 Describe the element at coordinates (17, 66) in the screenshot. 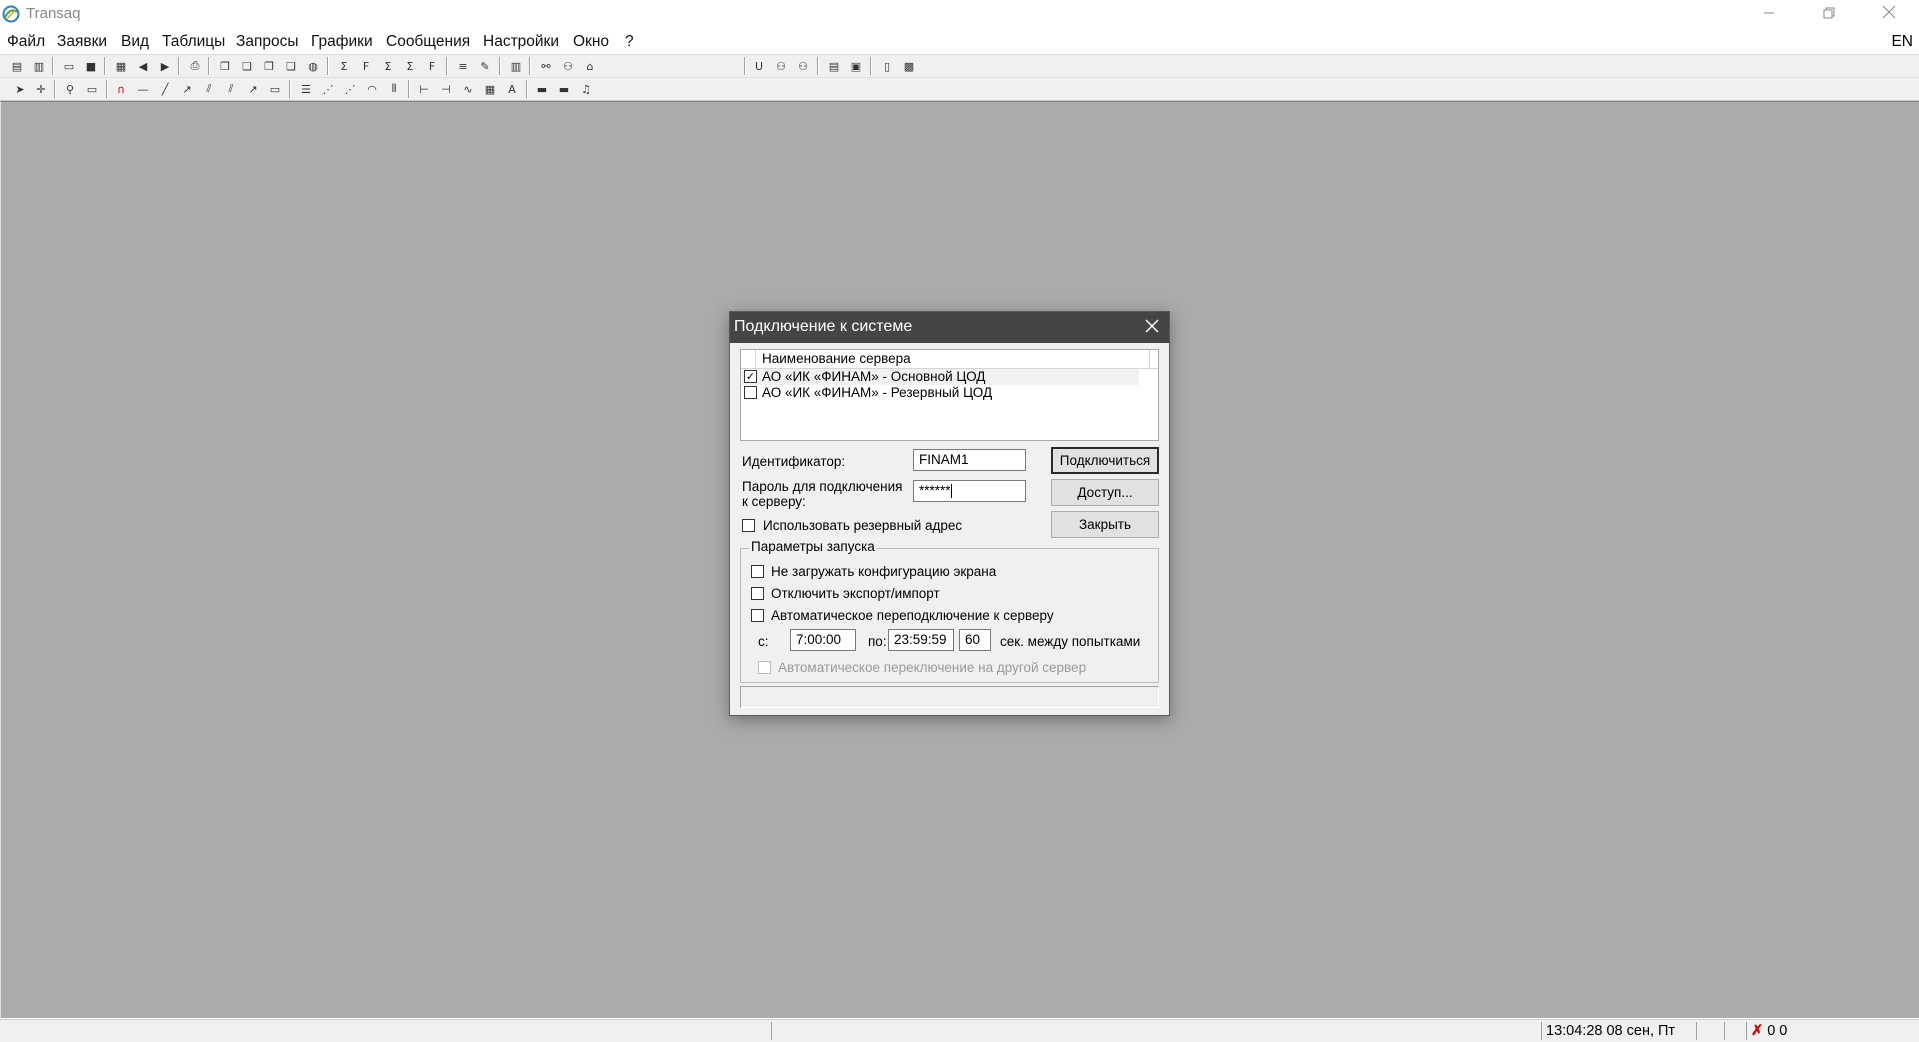

I see `new-order-icon: ▤` at that location.